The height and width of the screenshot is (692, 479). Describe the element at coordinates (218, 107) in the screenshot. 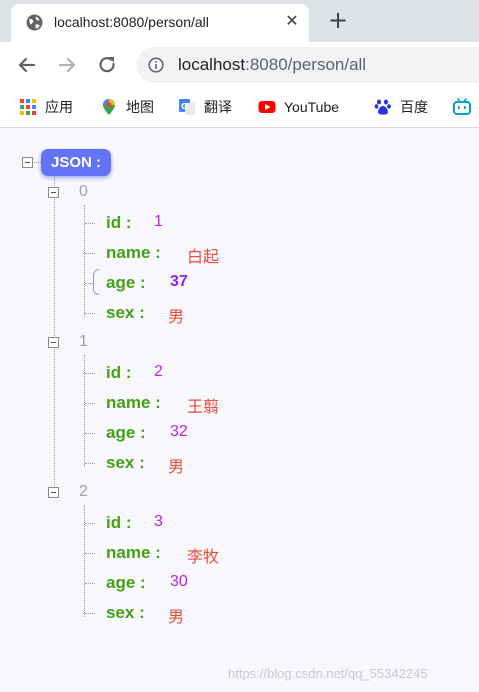

I see `bookmark-label: 翻译` at that location.